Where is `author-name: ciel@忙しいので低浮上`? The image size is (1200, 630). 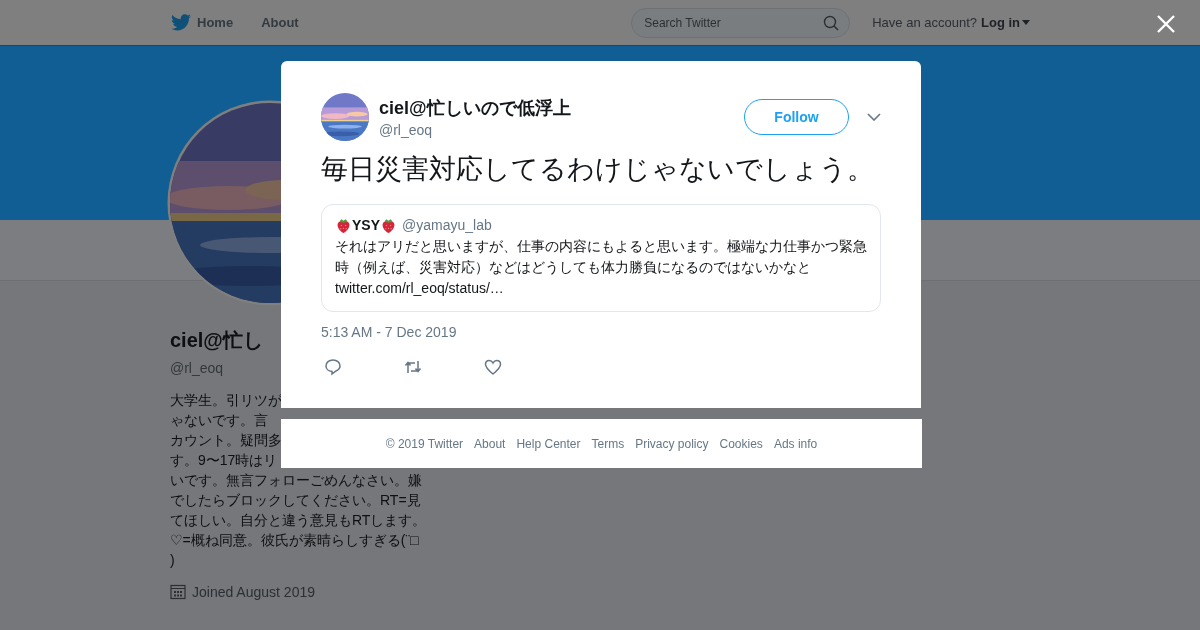 author-name: ciel@忙しいので低浮上 is located at coordinates (475, 108).